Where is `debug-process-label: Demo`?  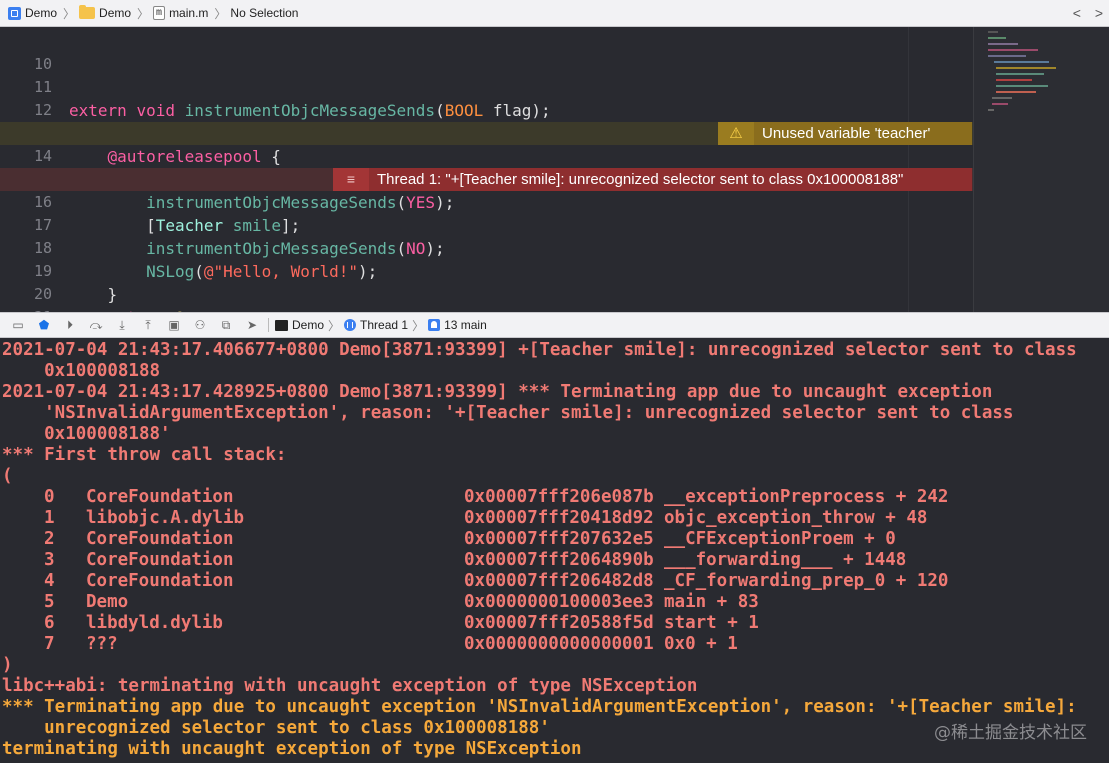
debug-process-label: Demo is located at coordinates (308, 325).